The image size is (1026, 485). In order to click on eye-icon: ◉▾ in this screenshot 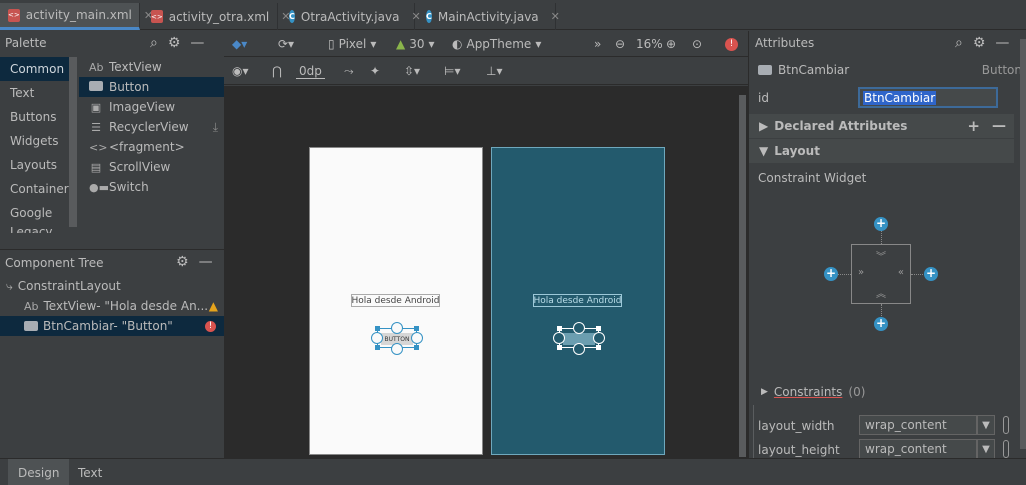, I will do `click(240, 71)`.